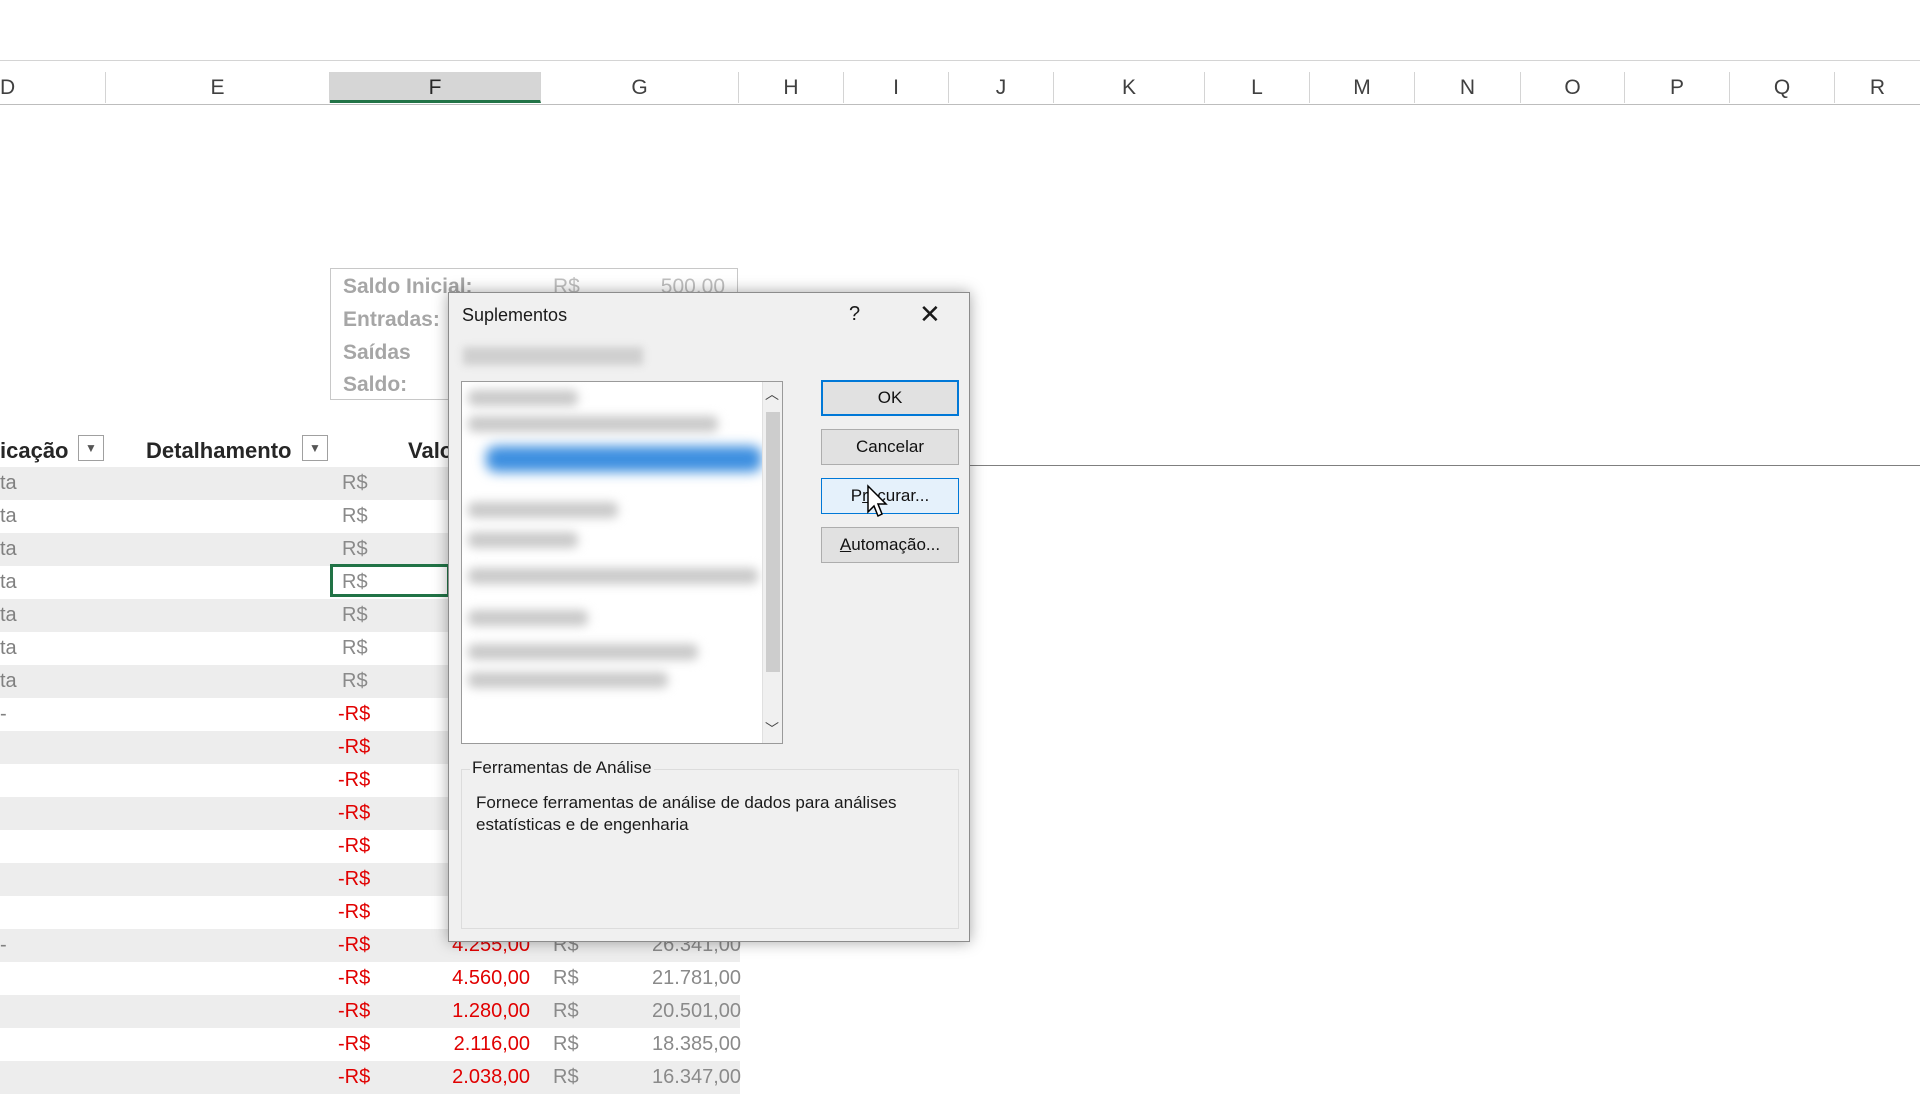  I want to click on browse-label-start: P, so click(856, 495).